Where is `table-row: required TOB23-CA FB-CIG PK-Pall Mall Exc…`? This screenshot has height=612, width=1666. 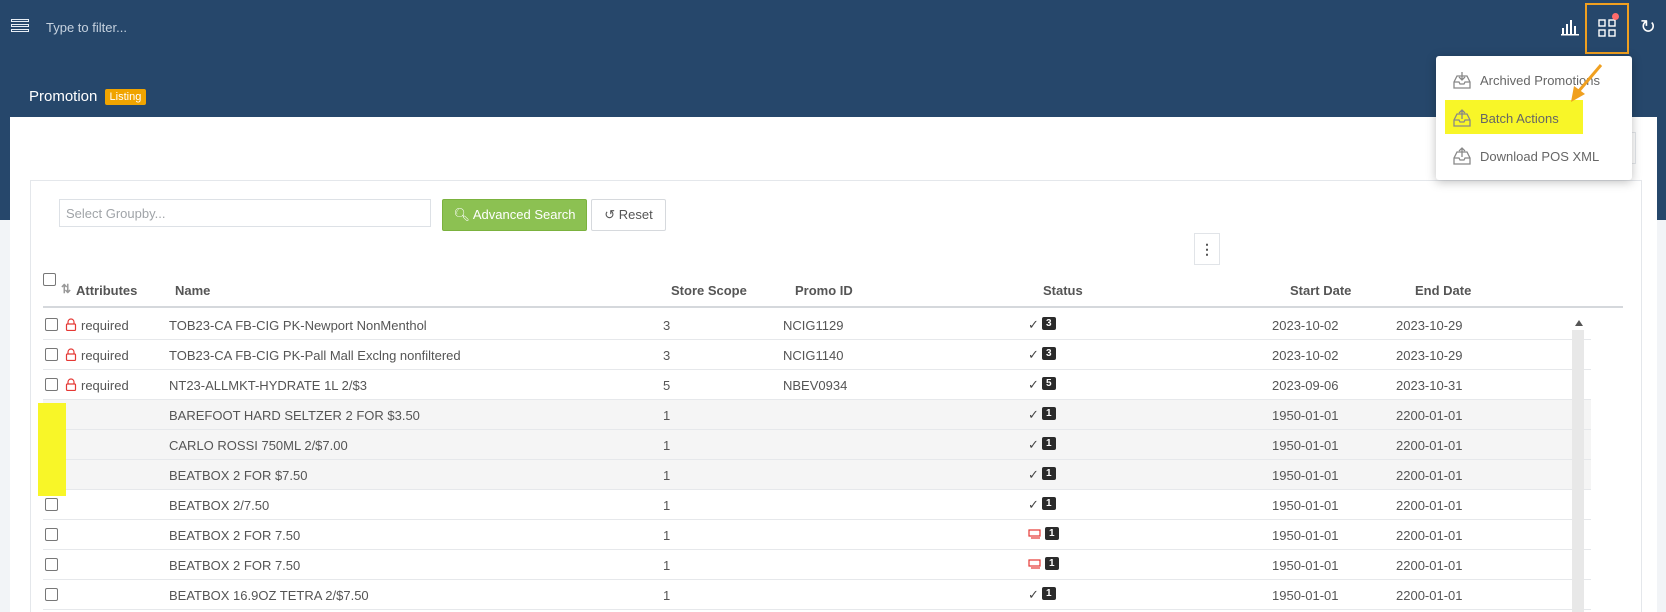 table-row: required TOB23-CA FB-CIG PK-Pall Mall Exc… is located at coordinates (817, 355).